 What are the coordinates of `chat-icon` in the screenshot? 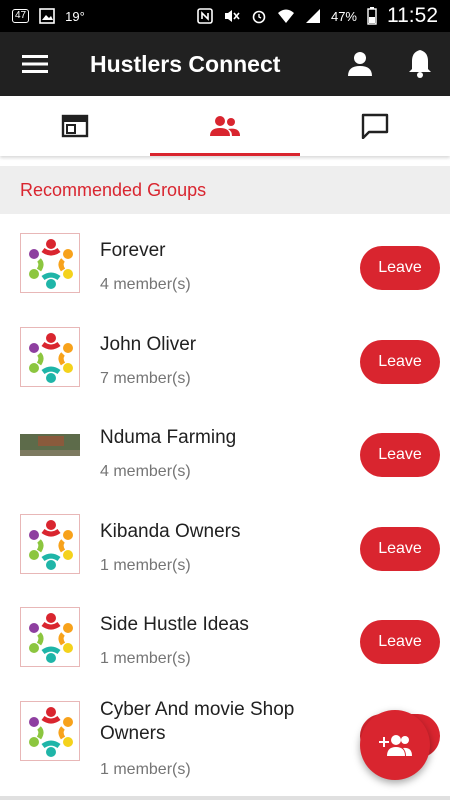 It's located at (375, 126).